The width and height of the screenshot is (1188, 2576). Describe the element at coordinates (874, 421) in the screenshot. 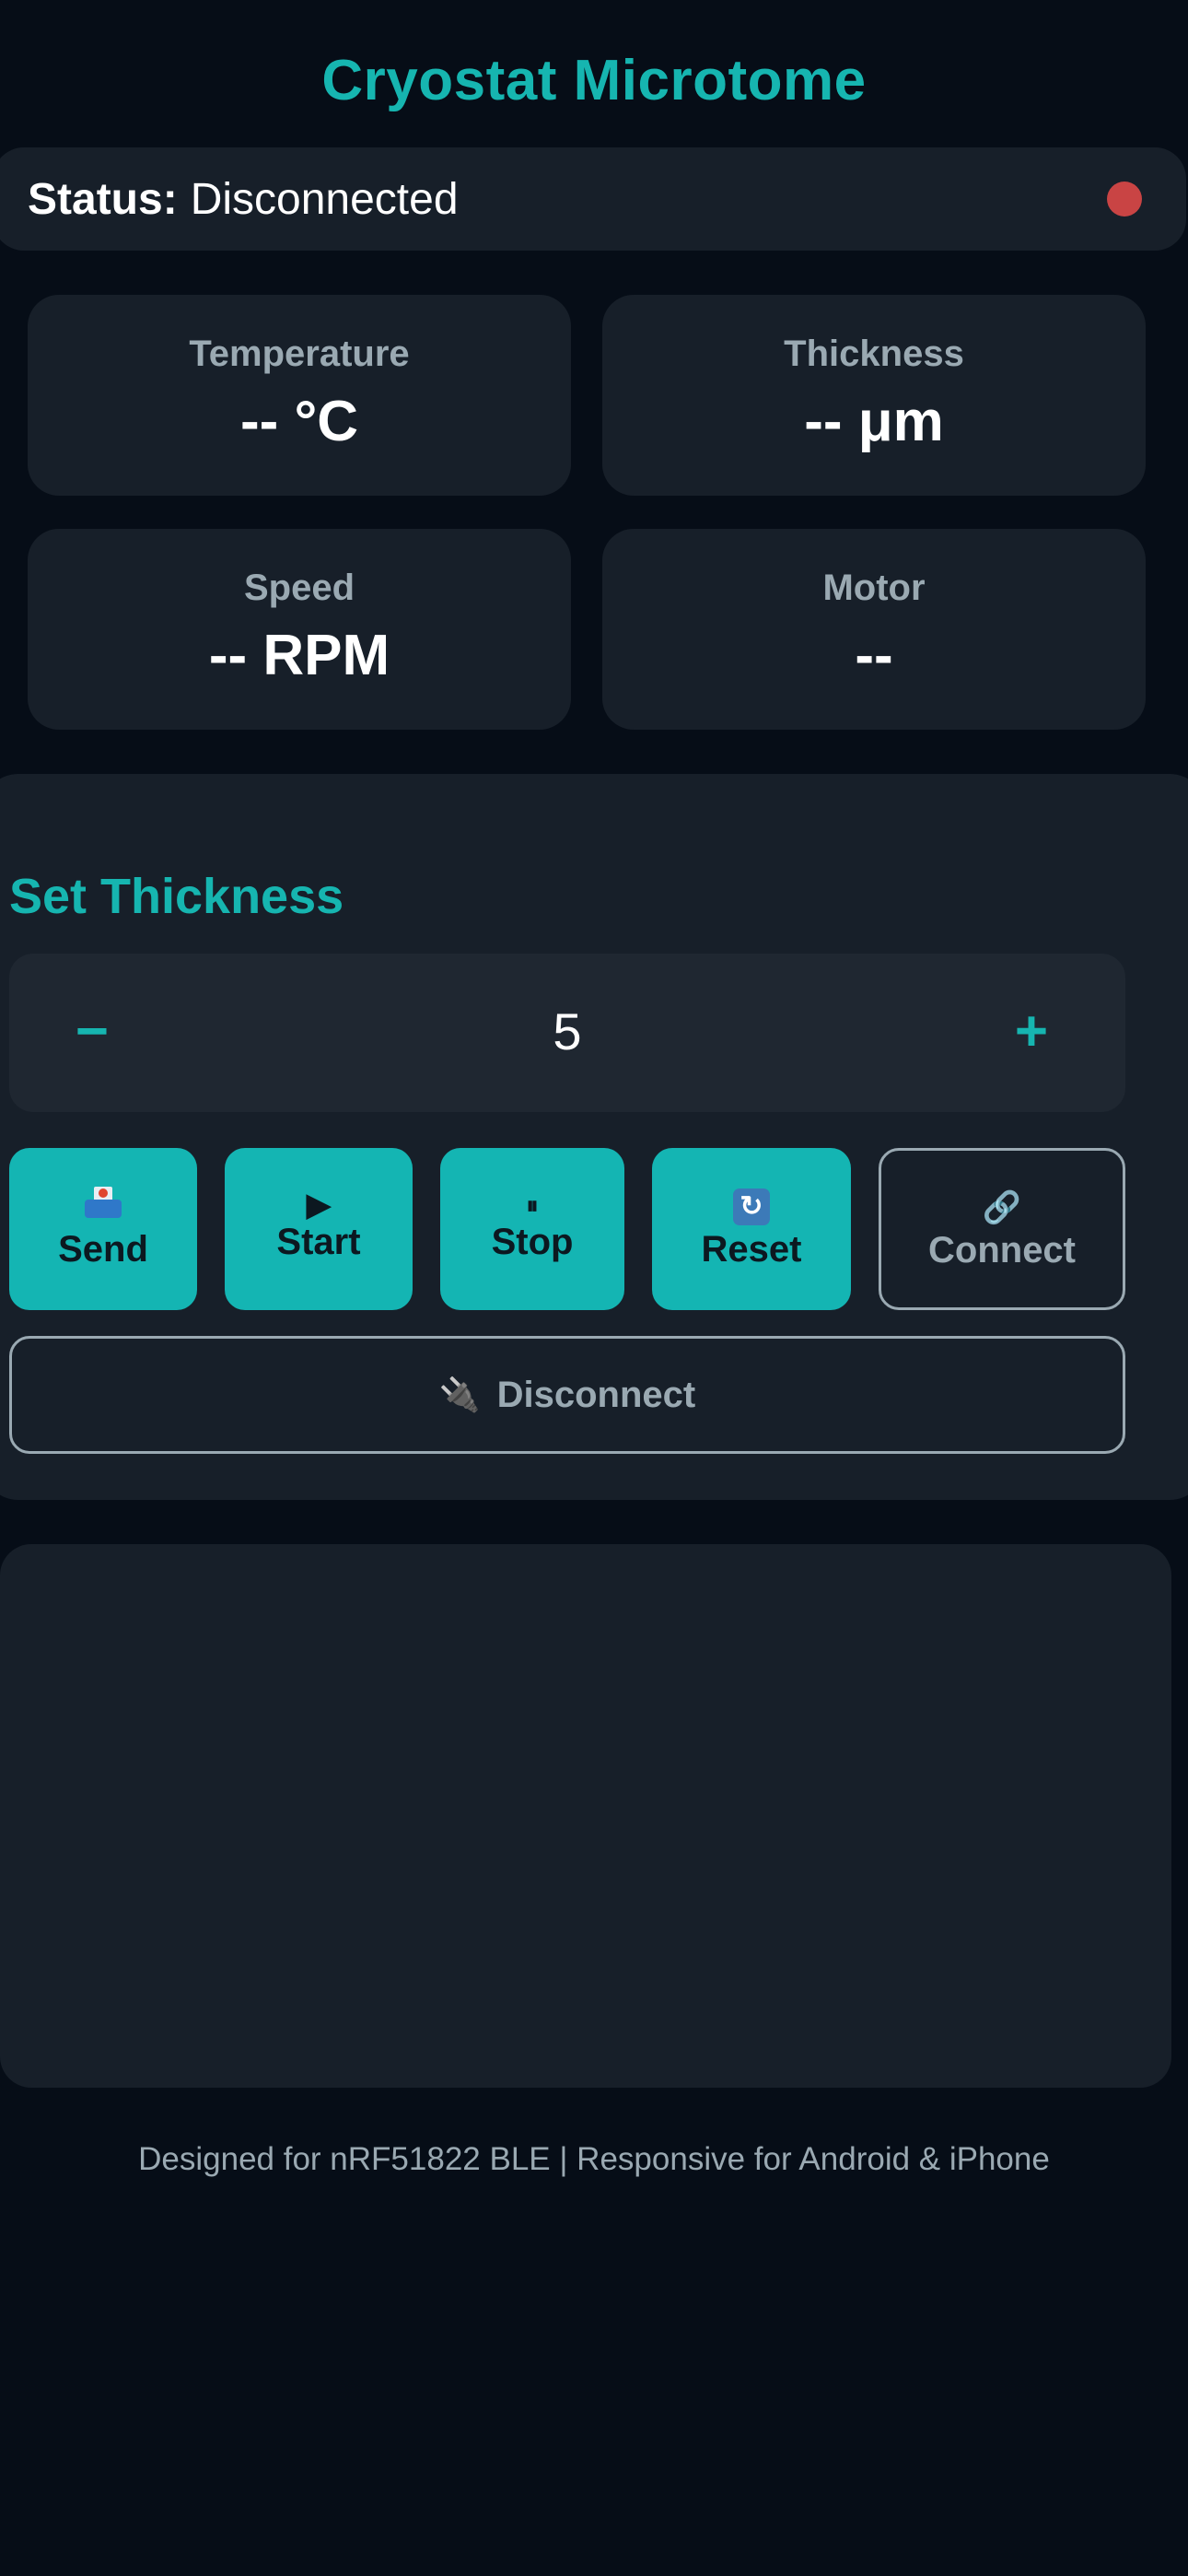

I see `thickness-value: -- μm` at that location.